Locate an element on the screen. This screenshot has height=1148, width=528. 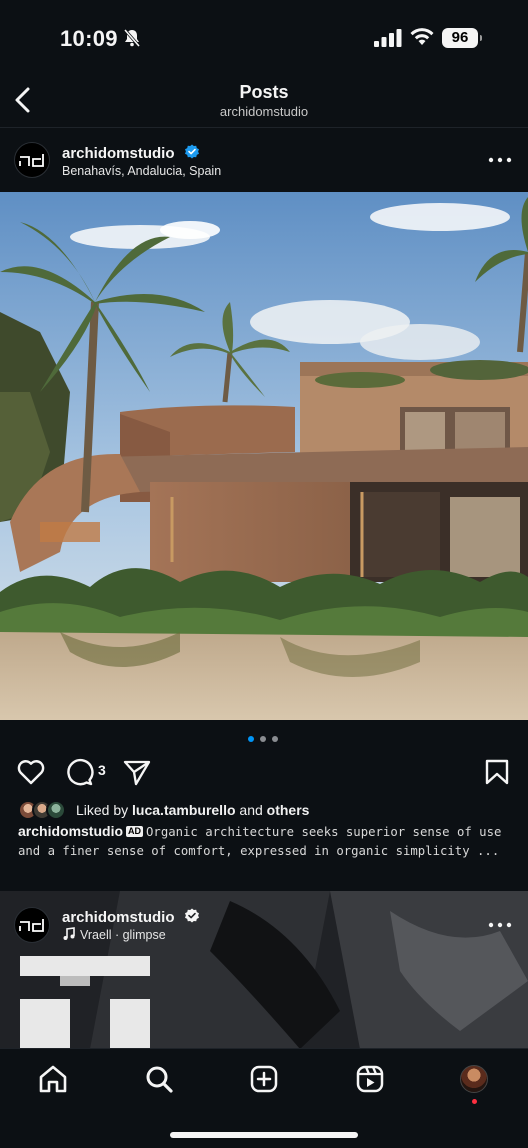
cellular-signal-icon is located at coordinates (388, 38).